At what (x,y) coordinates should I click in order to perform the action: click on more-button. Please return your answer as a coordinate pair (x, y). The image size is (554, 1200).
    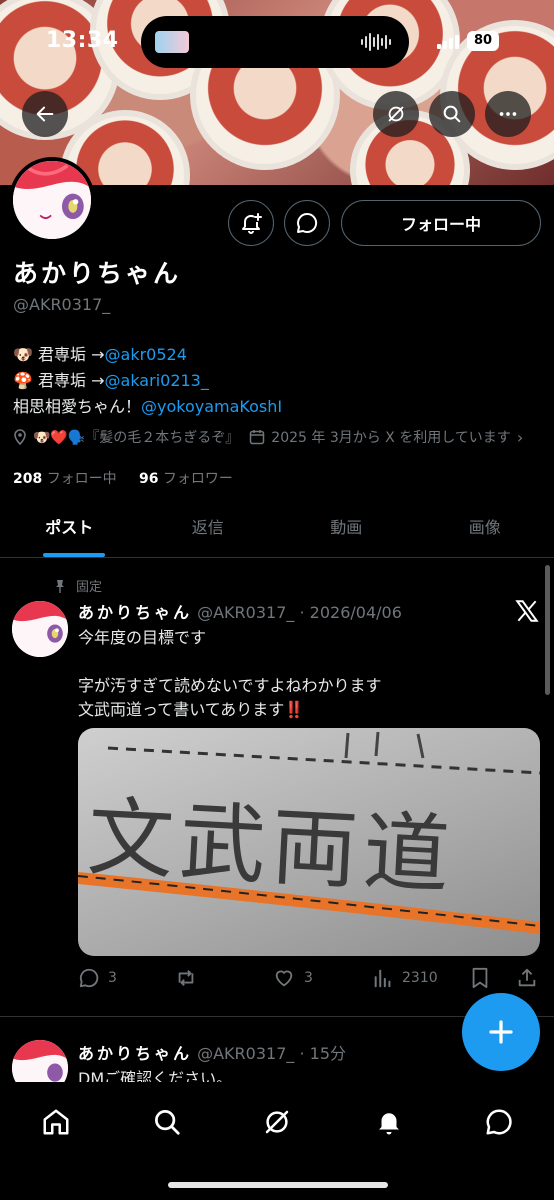
    Looking at the image, I should click on (508, 114).